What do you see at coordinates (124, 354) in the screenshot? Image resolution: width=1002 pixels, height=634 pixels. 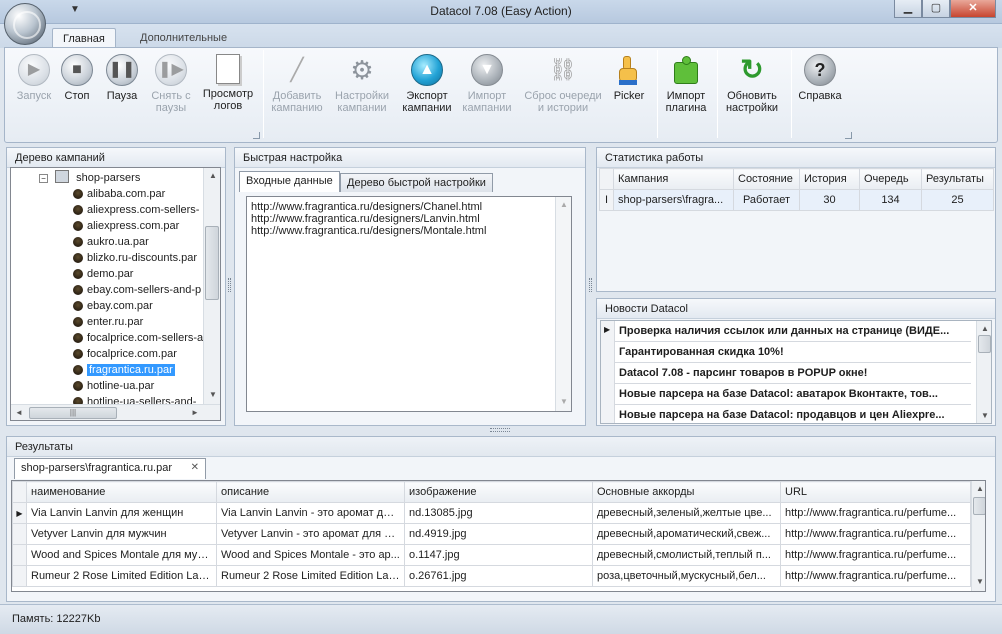 I see `tree-item: focalprice.com.par` at bounding box center [124, 354].